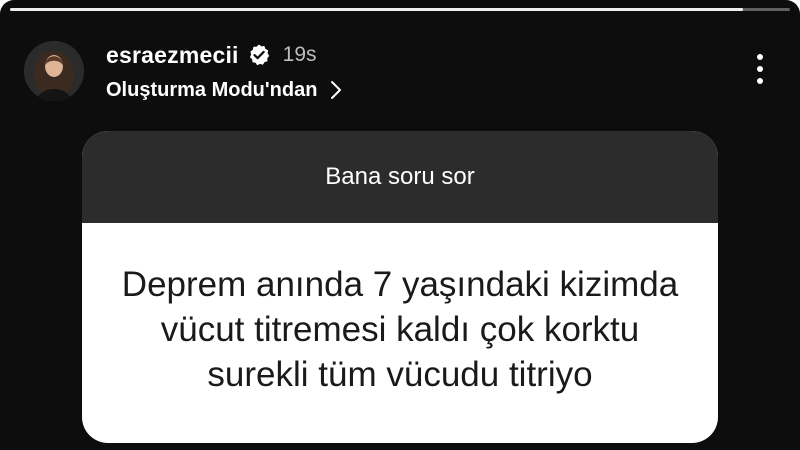  Describe the element at coordinates (259, 55) in the screenshot. I see `verified-badge-icon` at that location.